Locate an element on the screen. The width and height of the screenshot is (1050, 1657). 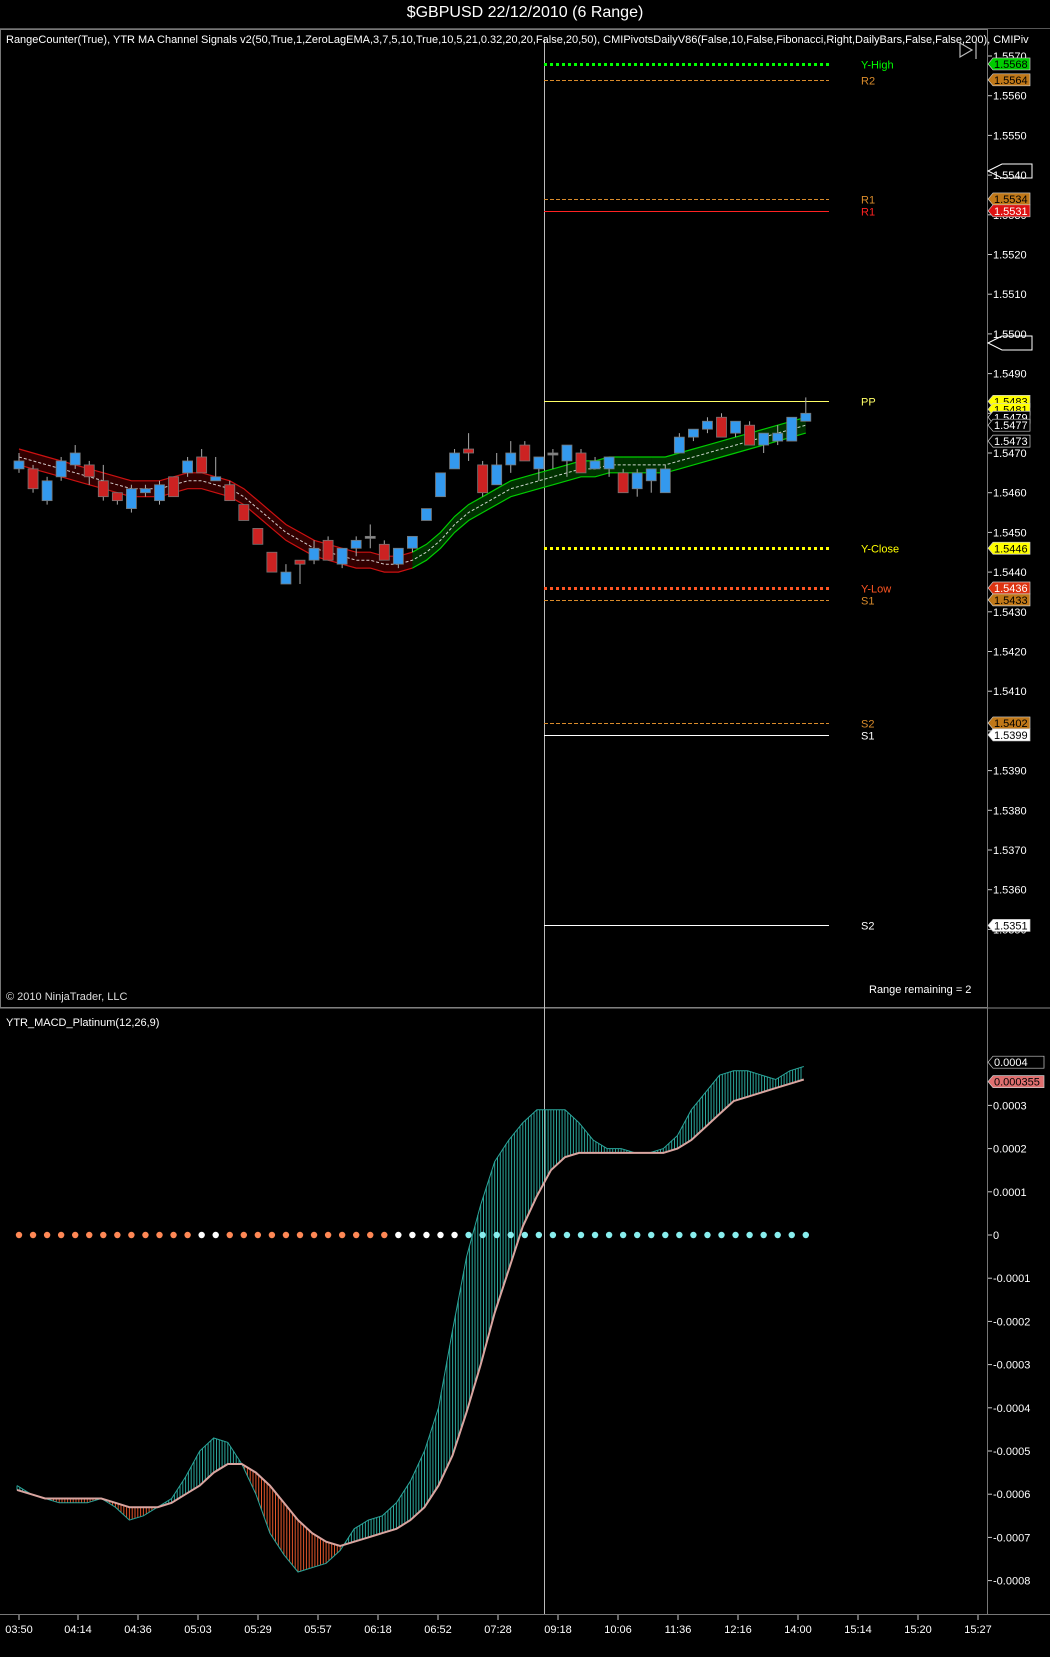
time-tick-label: 11:36 is located at coordinates (678, 1630).